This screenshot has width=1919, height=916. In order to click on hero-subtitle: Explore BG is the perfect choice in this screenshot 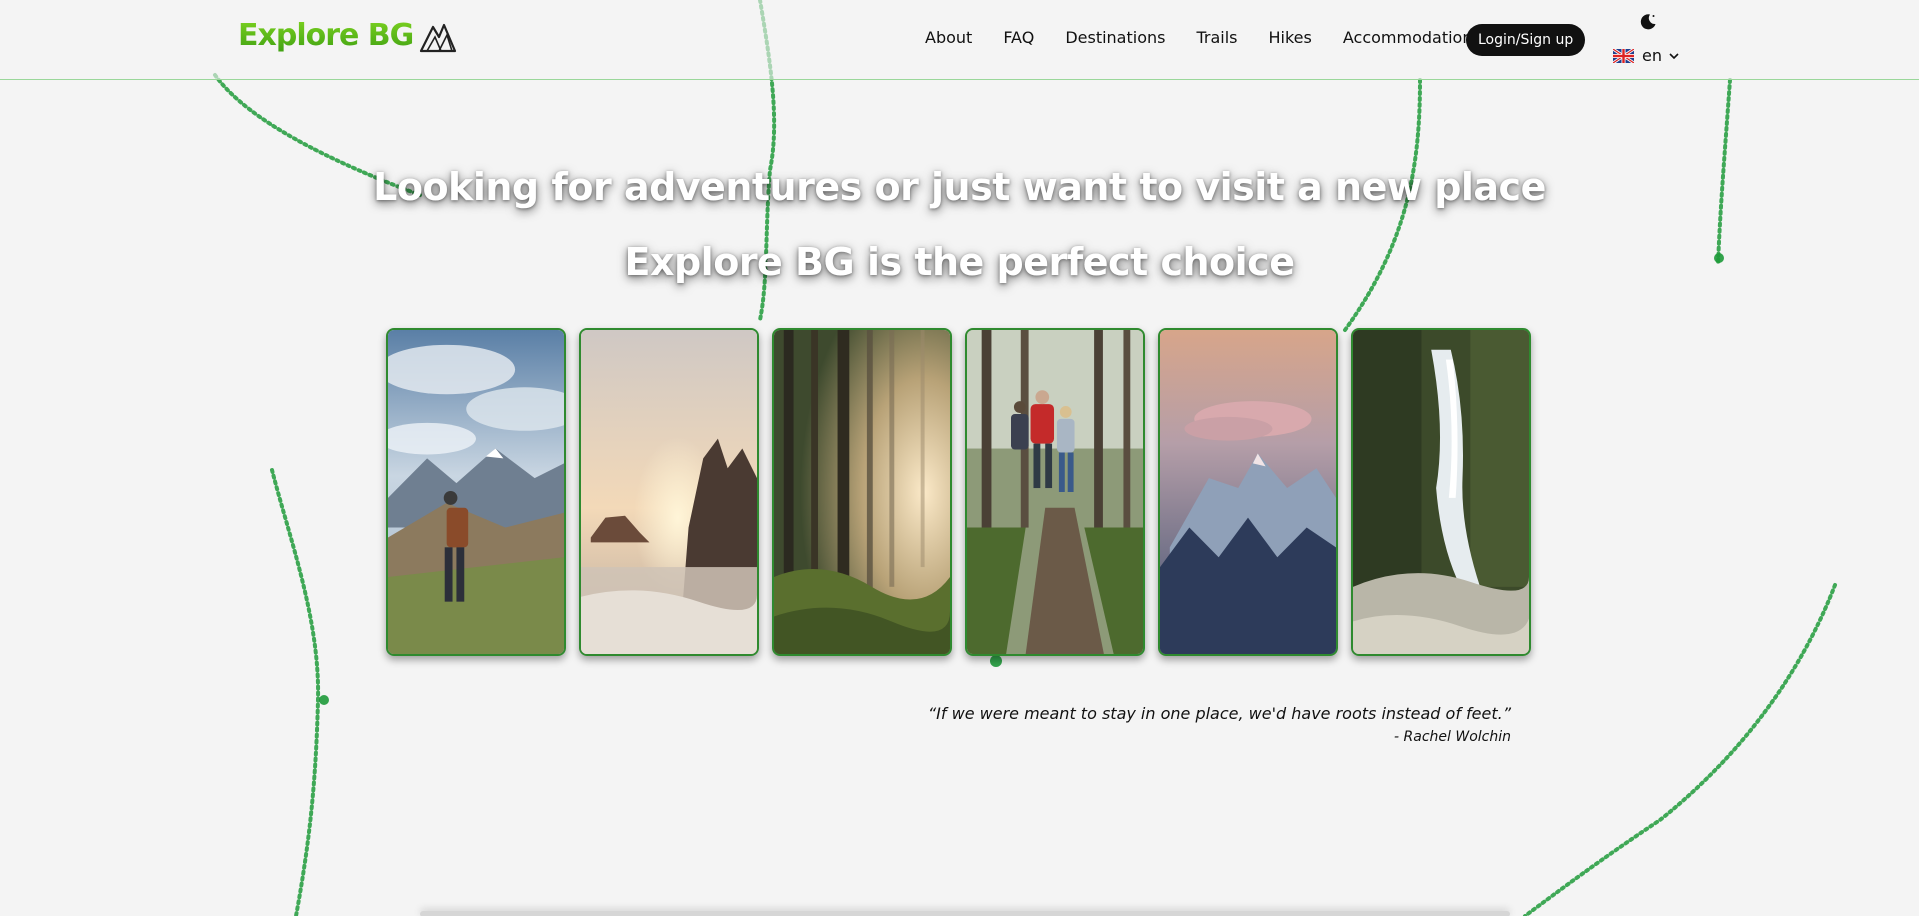, I will do `click(959, 262)`.